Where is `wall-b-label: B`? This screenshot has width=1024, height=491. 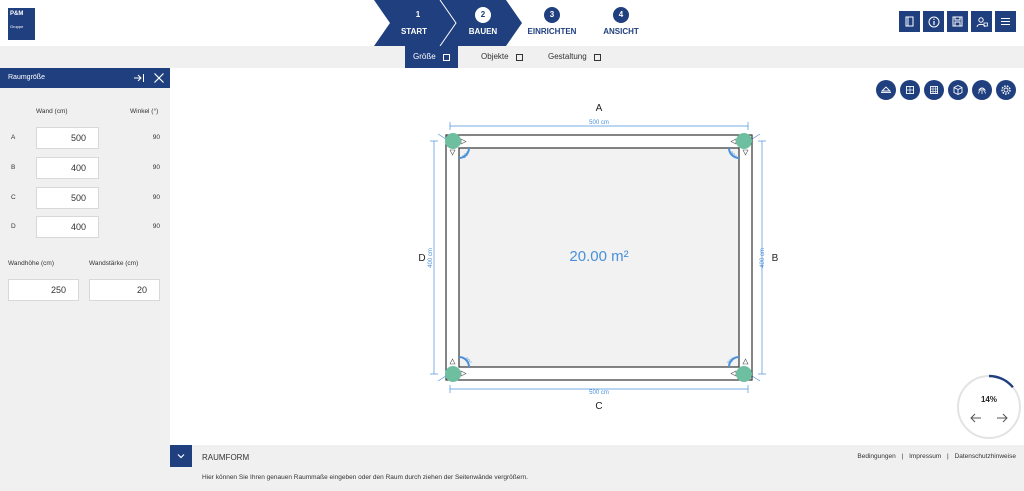 wall-b-label: B is located at coordinates (13, 167).